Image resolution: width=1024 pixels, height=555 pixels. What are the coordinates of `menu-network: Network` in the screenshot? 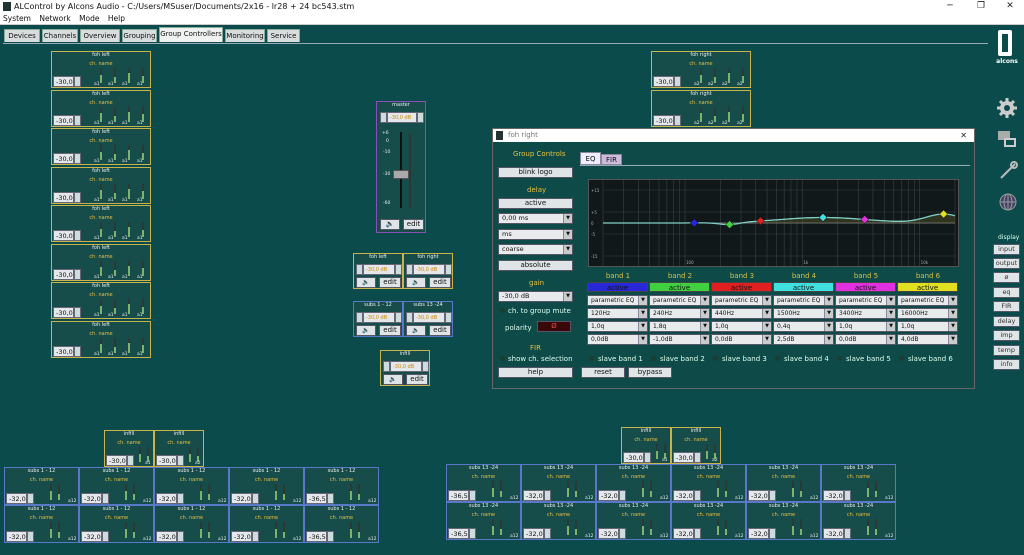 It's located at (54, 18).